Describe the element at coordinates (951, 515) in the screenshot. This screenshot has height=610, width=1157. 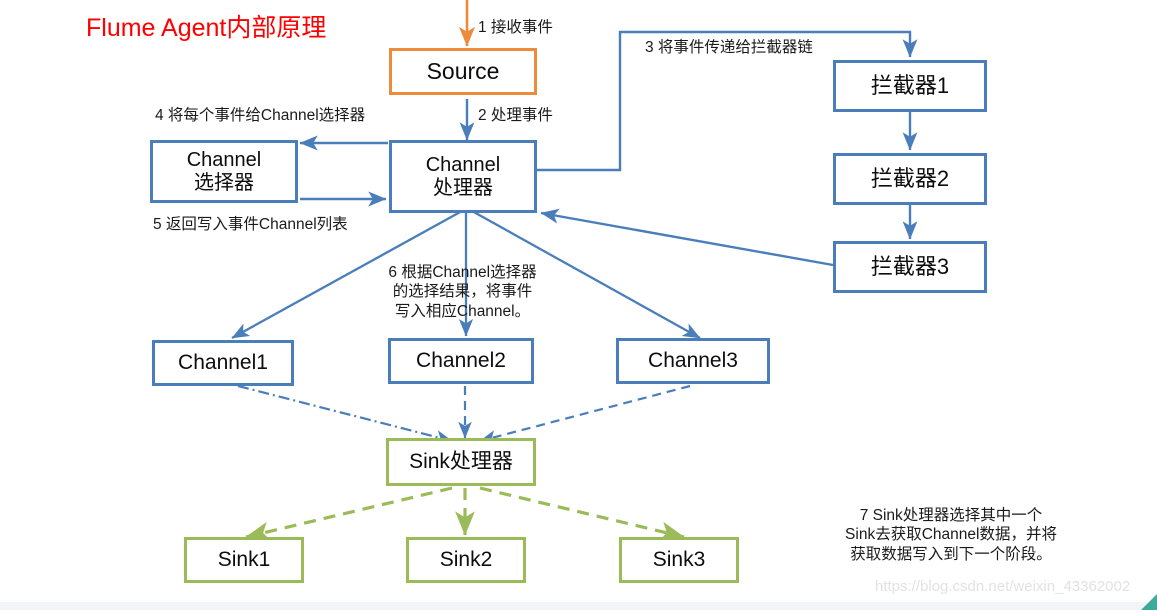
I see `annotation-step-7-line1: 7 Sink处理器选择其中一个` at that location.